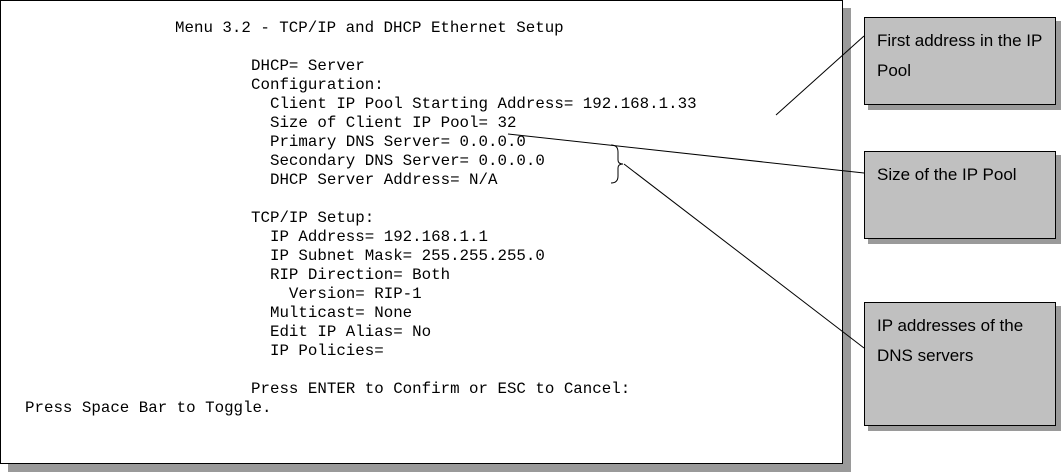 This screenshot has height=474, width=1061. I want to click on dhcp-field: DHCP= Server, so click(308, 66).